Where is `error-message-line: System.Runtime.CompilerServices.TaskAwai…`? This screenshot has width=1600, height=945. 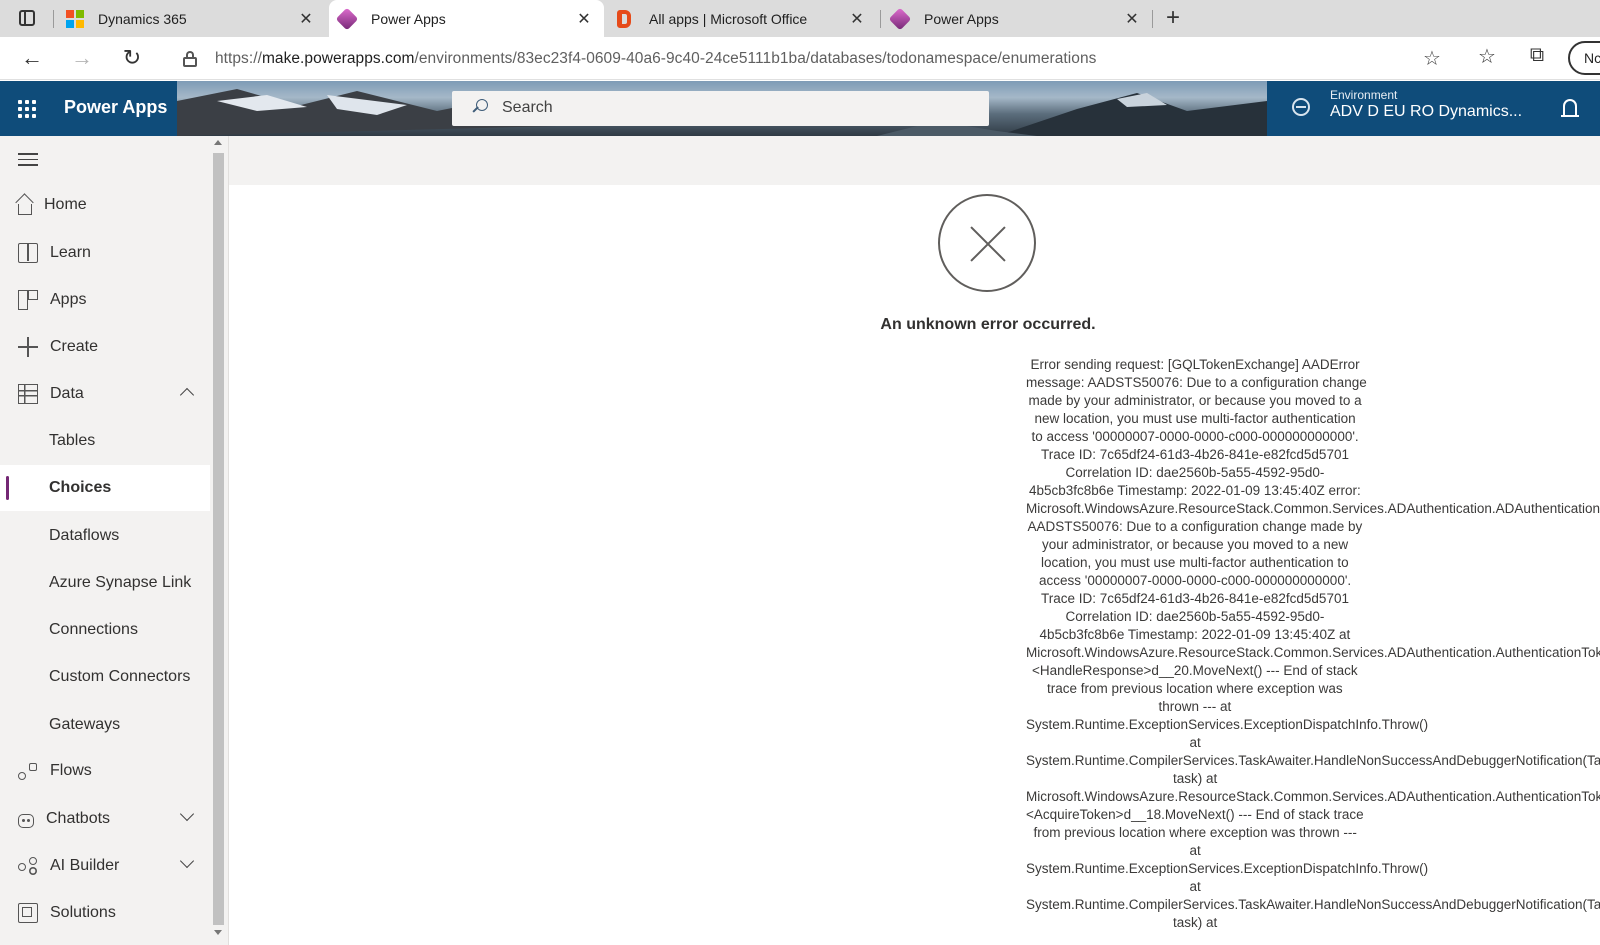 error-message-line: System.Runtime.CompilerServices.TaskAwai… is located at coordinates (1313, 760).